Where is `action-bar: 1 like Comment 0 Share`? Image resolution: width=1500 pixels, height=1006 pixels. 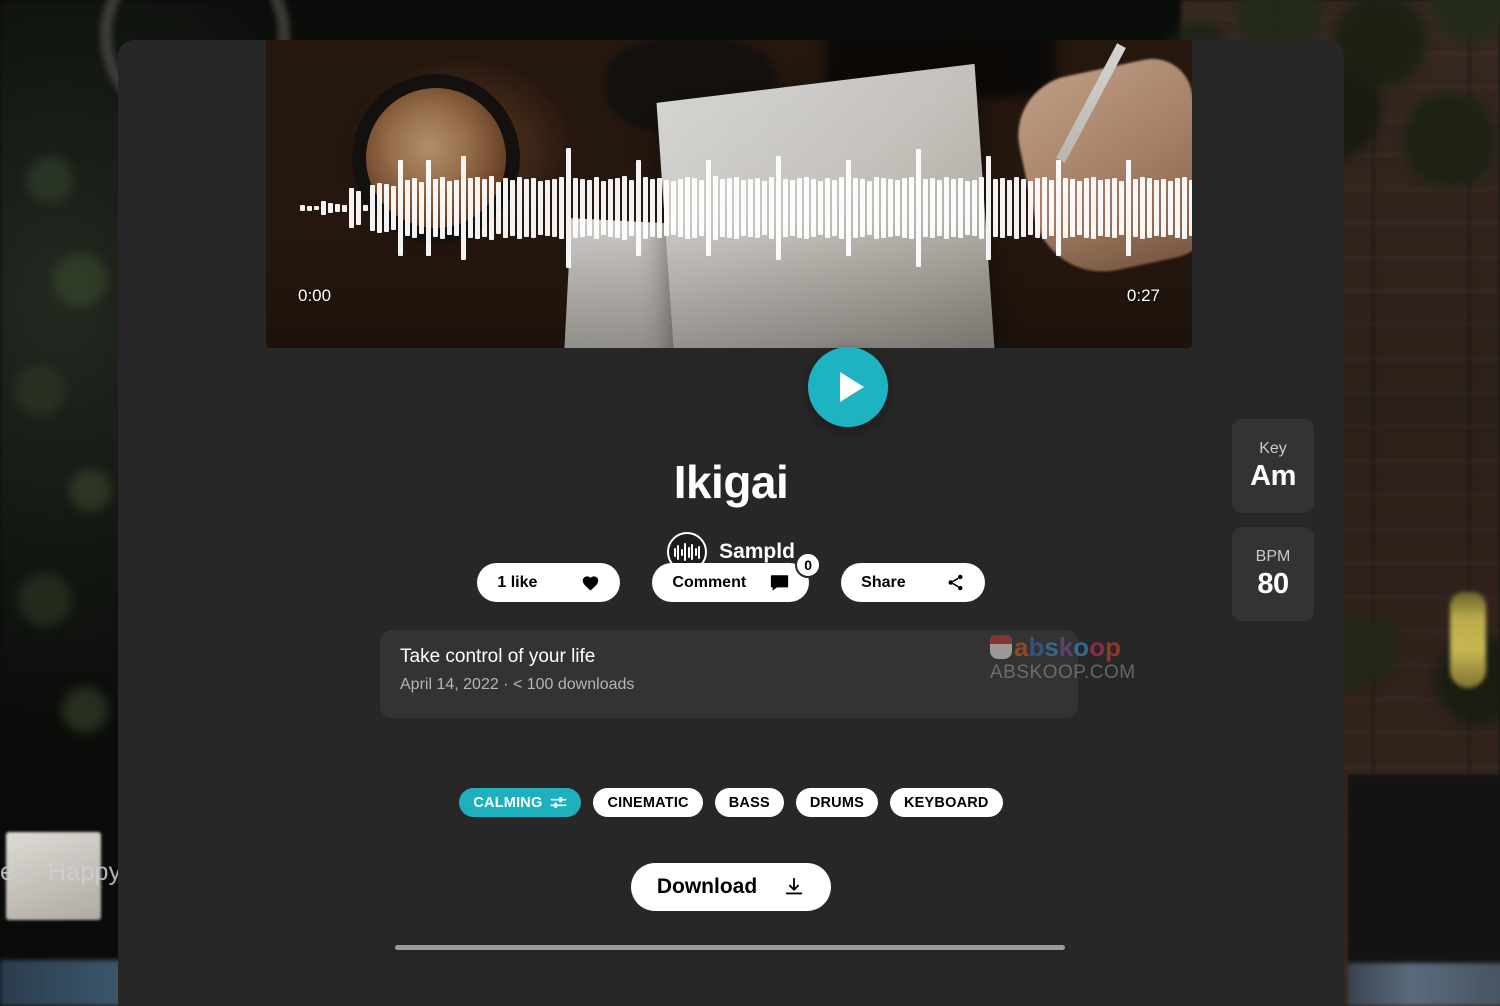 action-bar: 1 like Comment 0 Share is located at coordinates (731, 577).